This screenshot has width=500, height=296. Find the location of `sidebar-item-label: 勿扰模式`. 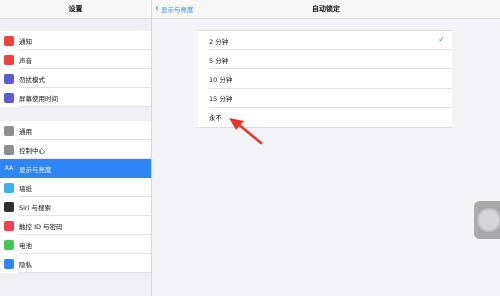

sidebar-item-label: 勿扰模式 is located at coordinates (32, 79).